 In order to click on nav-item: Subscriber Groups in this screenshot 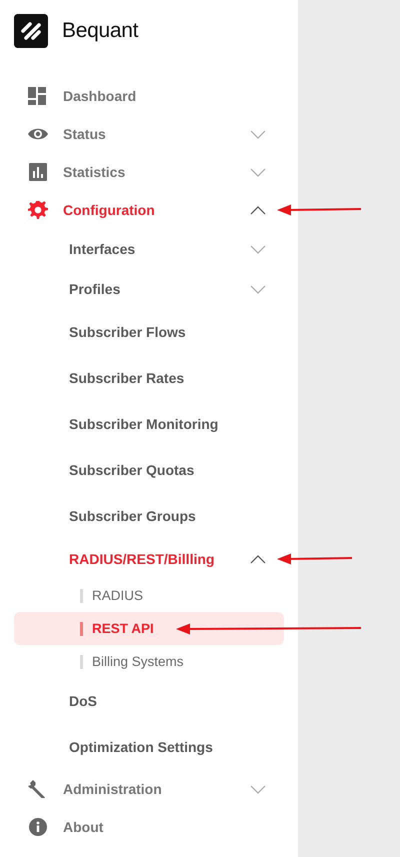, I will do `click(149, 516)`.